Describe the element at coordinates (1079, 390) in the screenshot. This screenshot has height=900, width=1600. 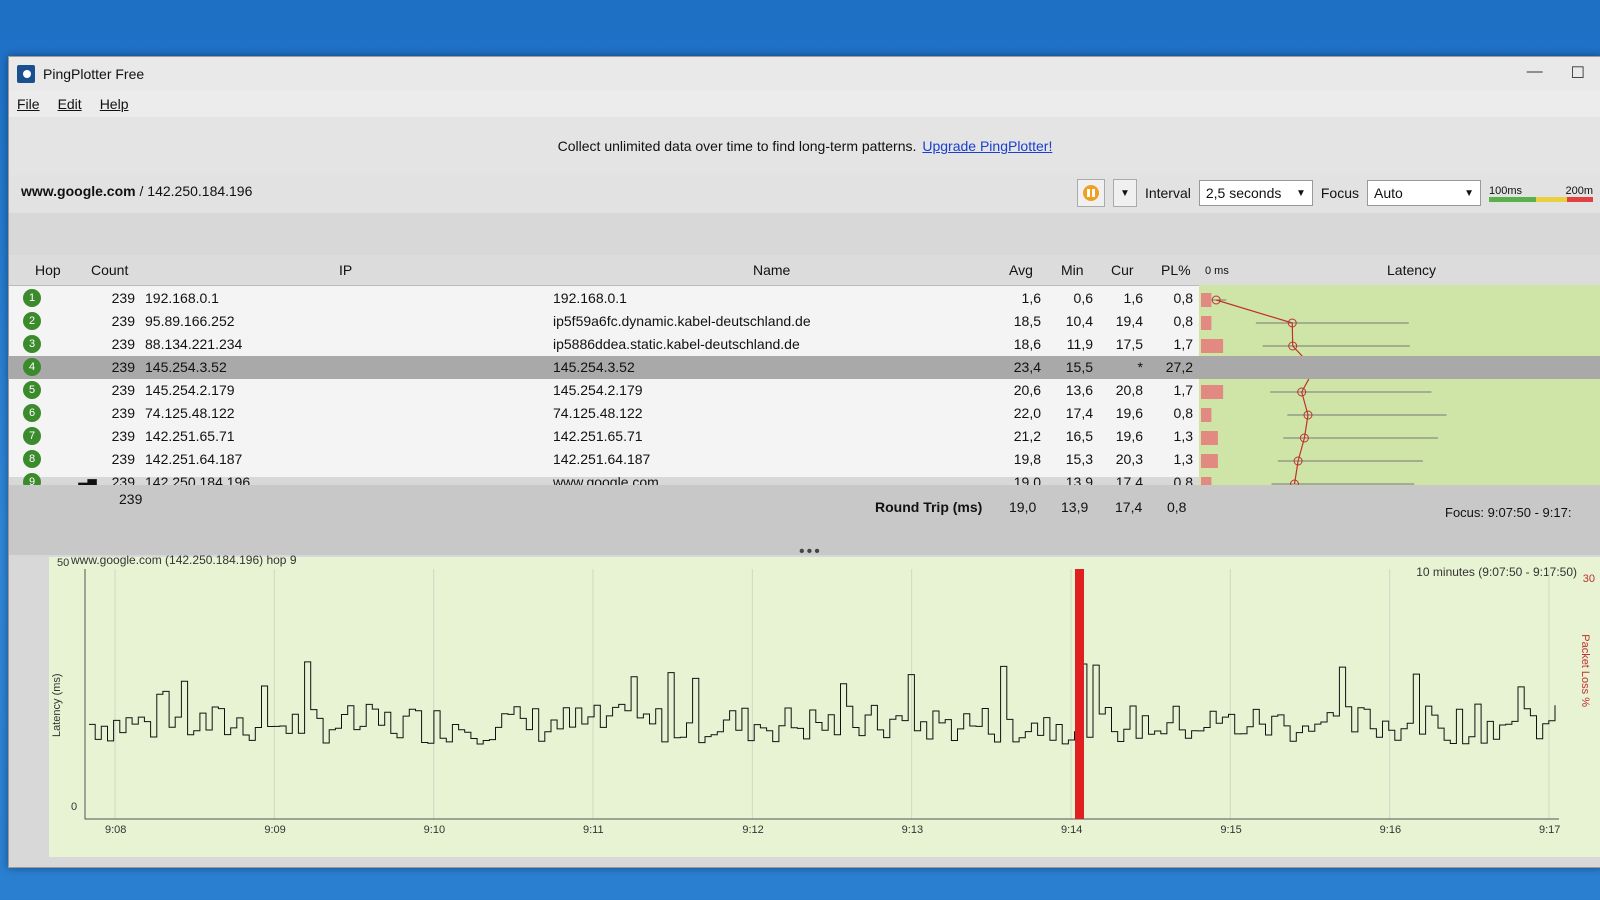
I see `hop-min: 13,6` at that location.